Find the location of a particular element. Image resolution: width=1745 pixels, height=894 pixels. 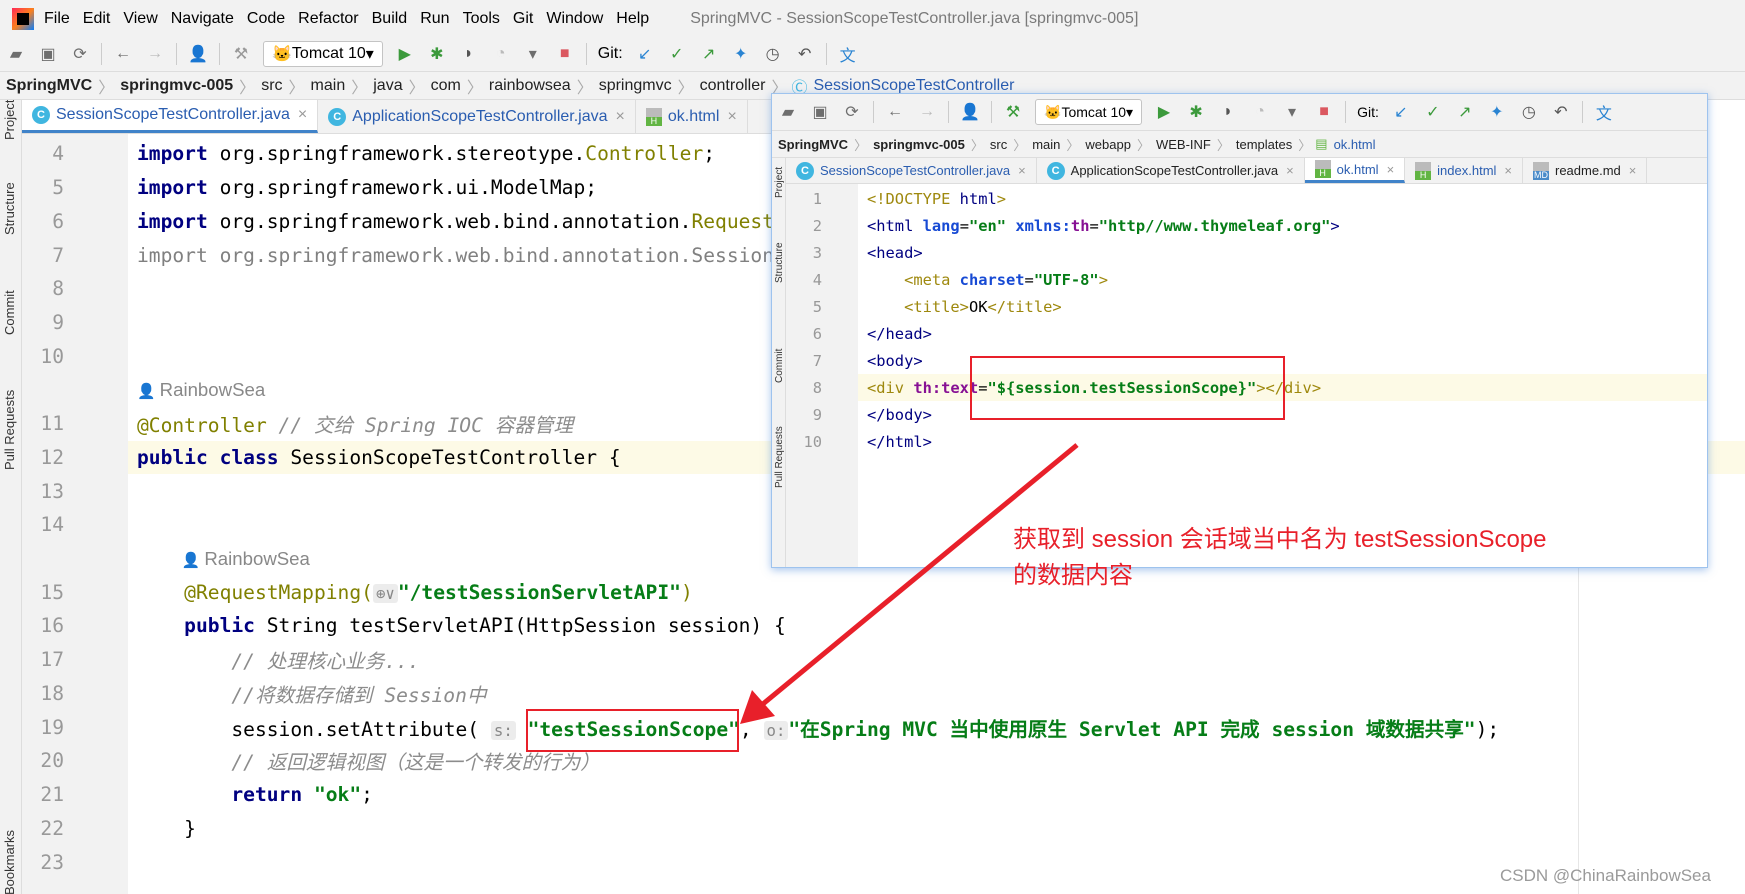

annotation-line-1: 获取到 session 会话域当中名为 testSessionScope is located at coordinates (1280, 539).